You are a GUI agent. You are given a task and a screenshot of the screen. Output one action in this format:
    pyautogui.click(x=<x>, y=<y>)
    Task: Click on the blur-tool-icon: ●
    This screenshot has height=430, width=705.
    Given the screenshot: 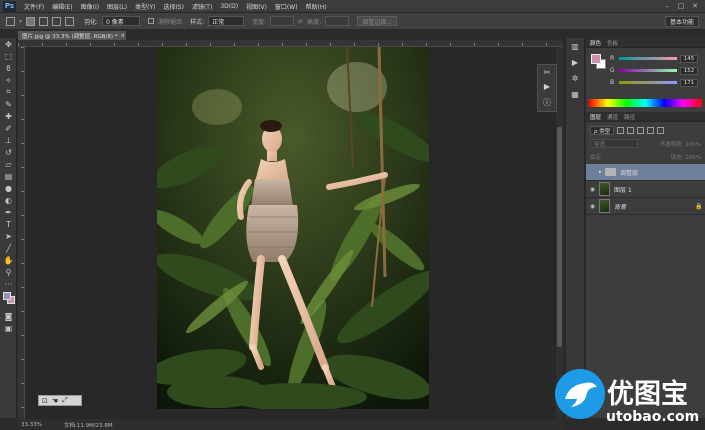 What is the action you would take?
    pyautogui.click(x=8, y=188)
    